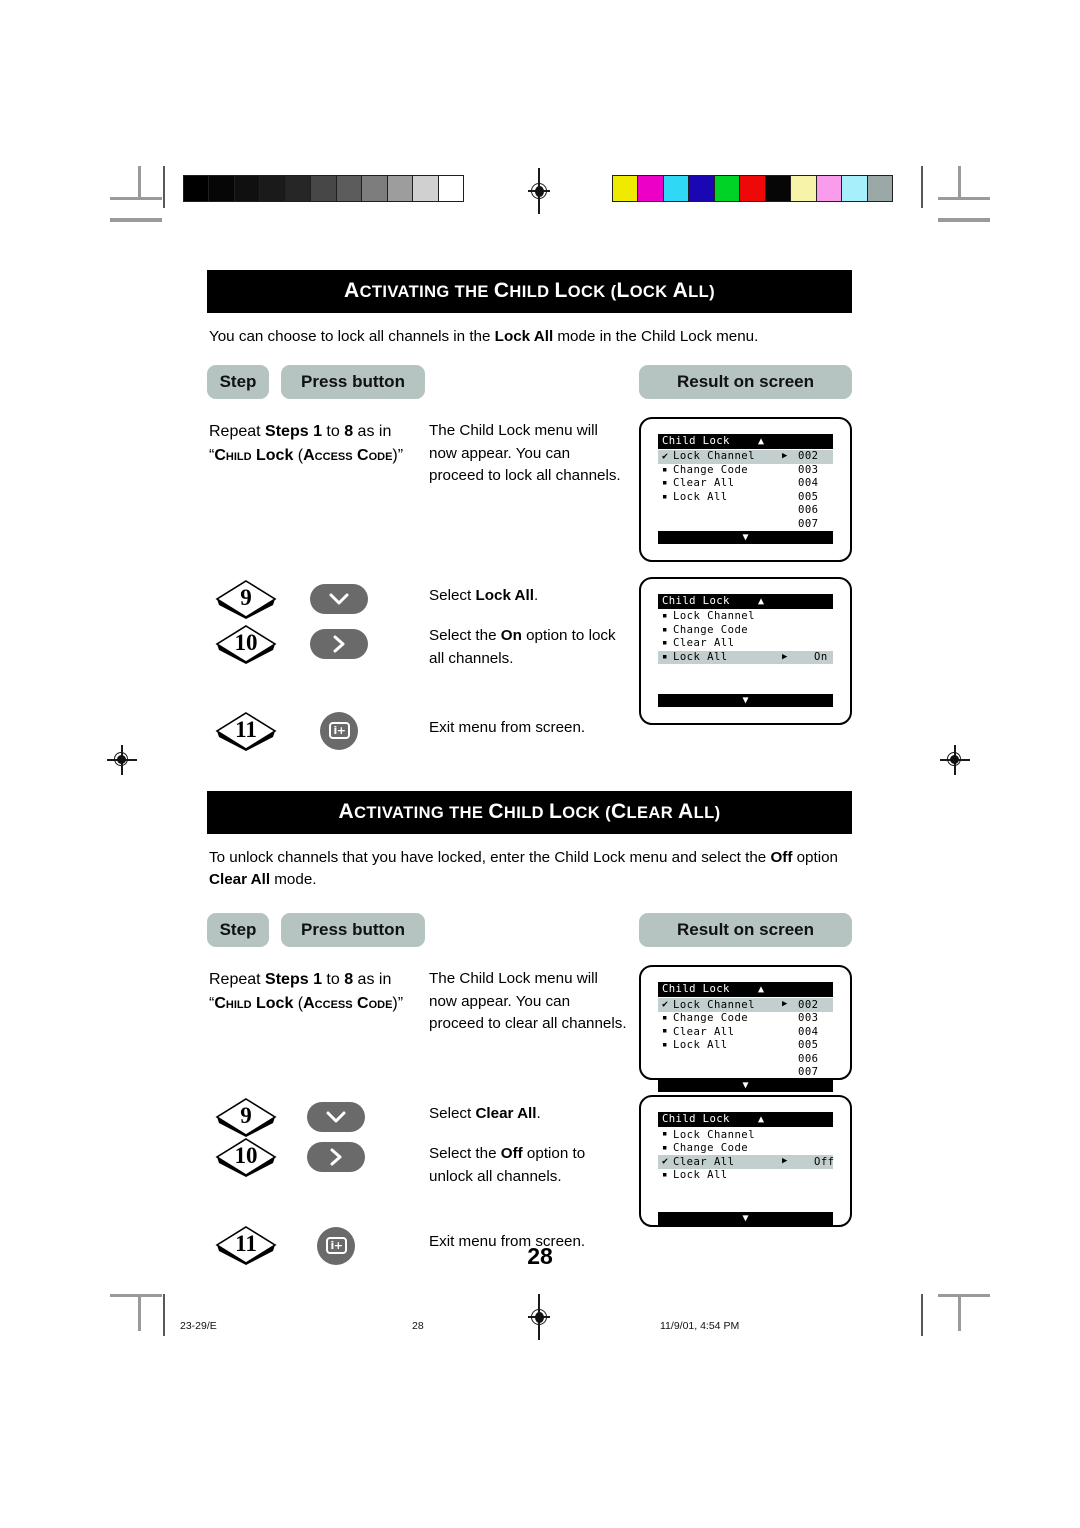 This screenshot has height=1528, width=1080. Describe the element at coordinates (353, 930) in the screenshot. I see `header-press-button-2: Press button` at that location.